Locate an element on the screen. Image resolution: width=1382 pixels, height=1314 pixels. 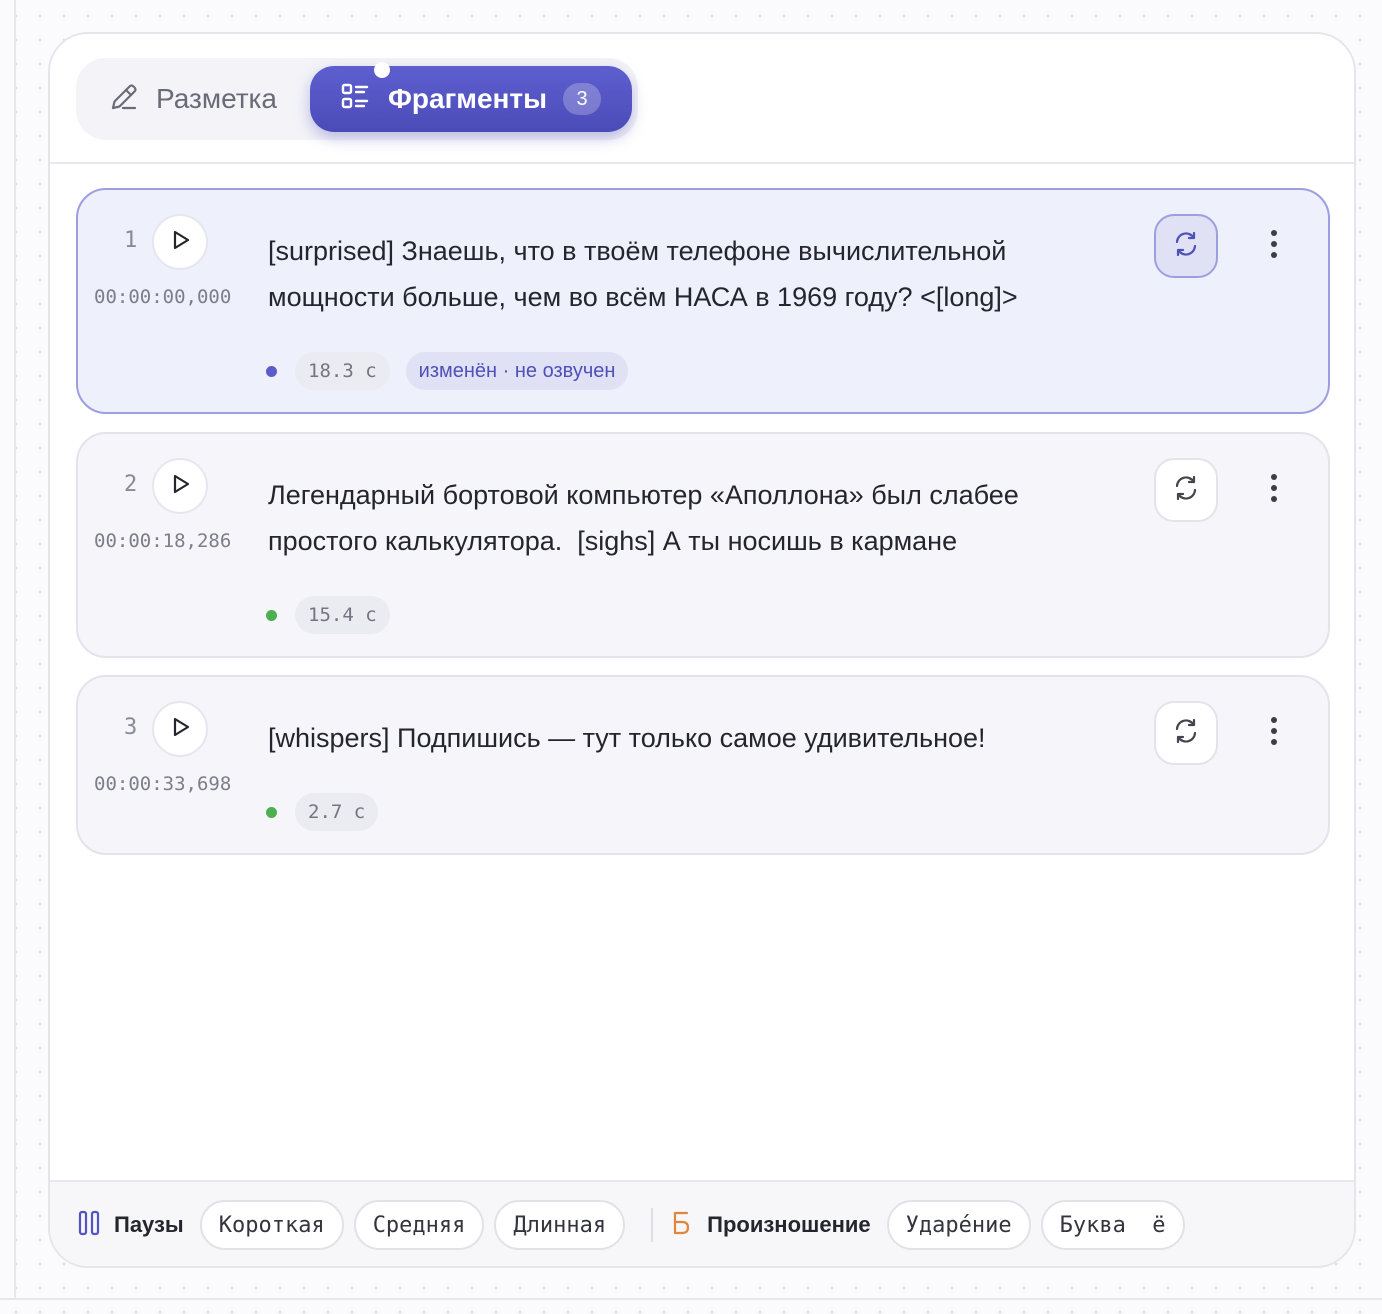
tab-markup: Разметка is located at coordinates (200, 99).